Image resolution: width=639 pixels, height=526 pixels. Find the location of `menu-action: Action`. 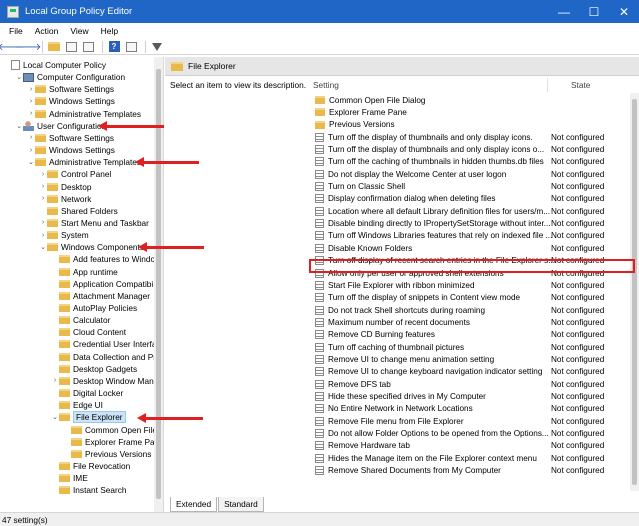

menu-action: Action is located at coordinates (47, 31).